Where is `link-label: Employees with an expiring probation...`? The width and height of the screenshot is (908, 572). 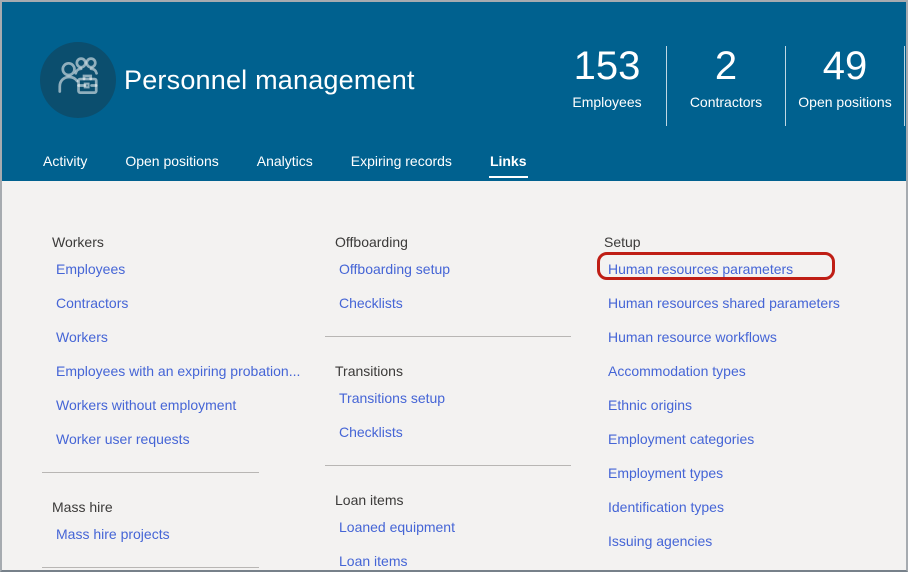
link-label: Employees with an expiring probation... is located at coordinates (178, 371).